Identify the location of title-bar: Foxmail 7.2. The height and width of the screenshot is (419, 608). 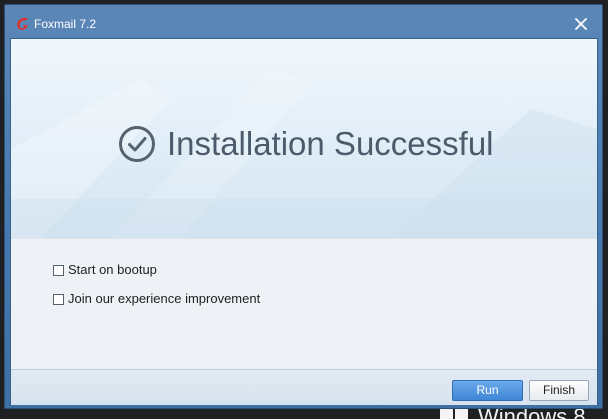
(303, 22).